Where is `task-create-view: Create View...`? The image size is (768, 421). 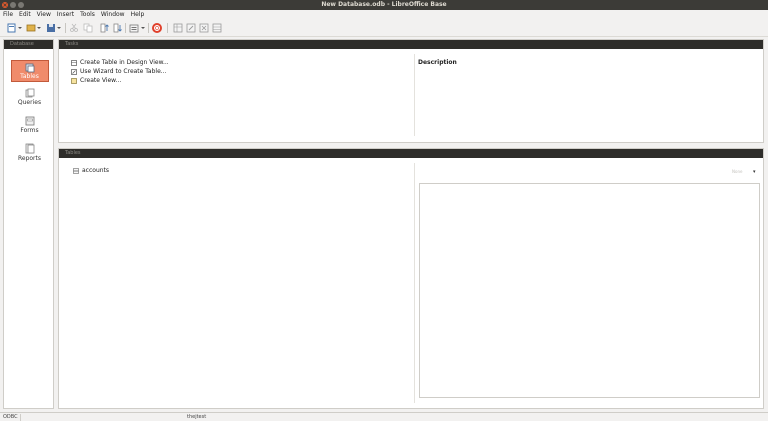
task-create-view: Create View... is located at coordinates (120, 80).